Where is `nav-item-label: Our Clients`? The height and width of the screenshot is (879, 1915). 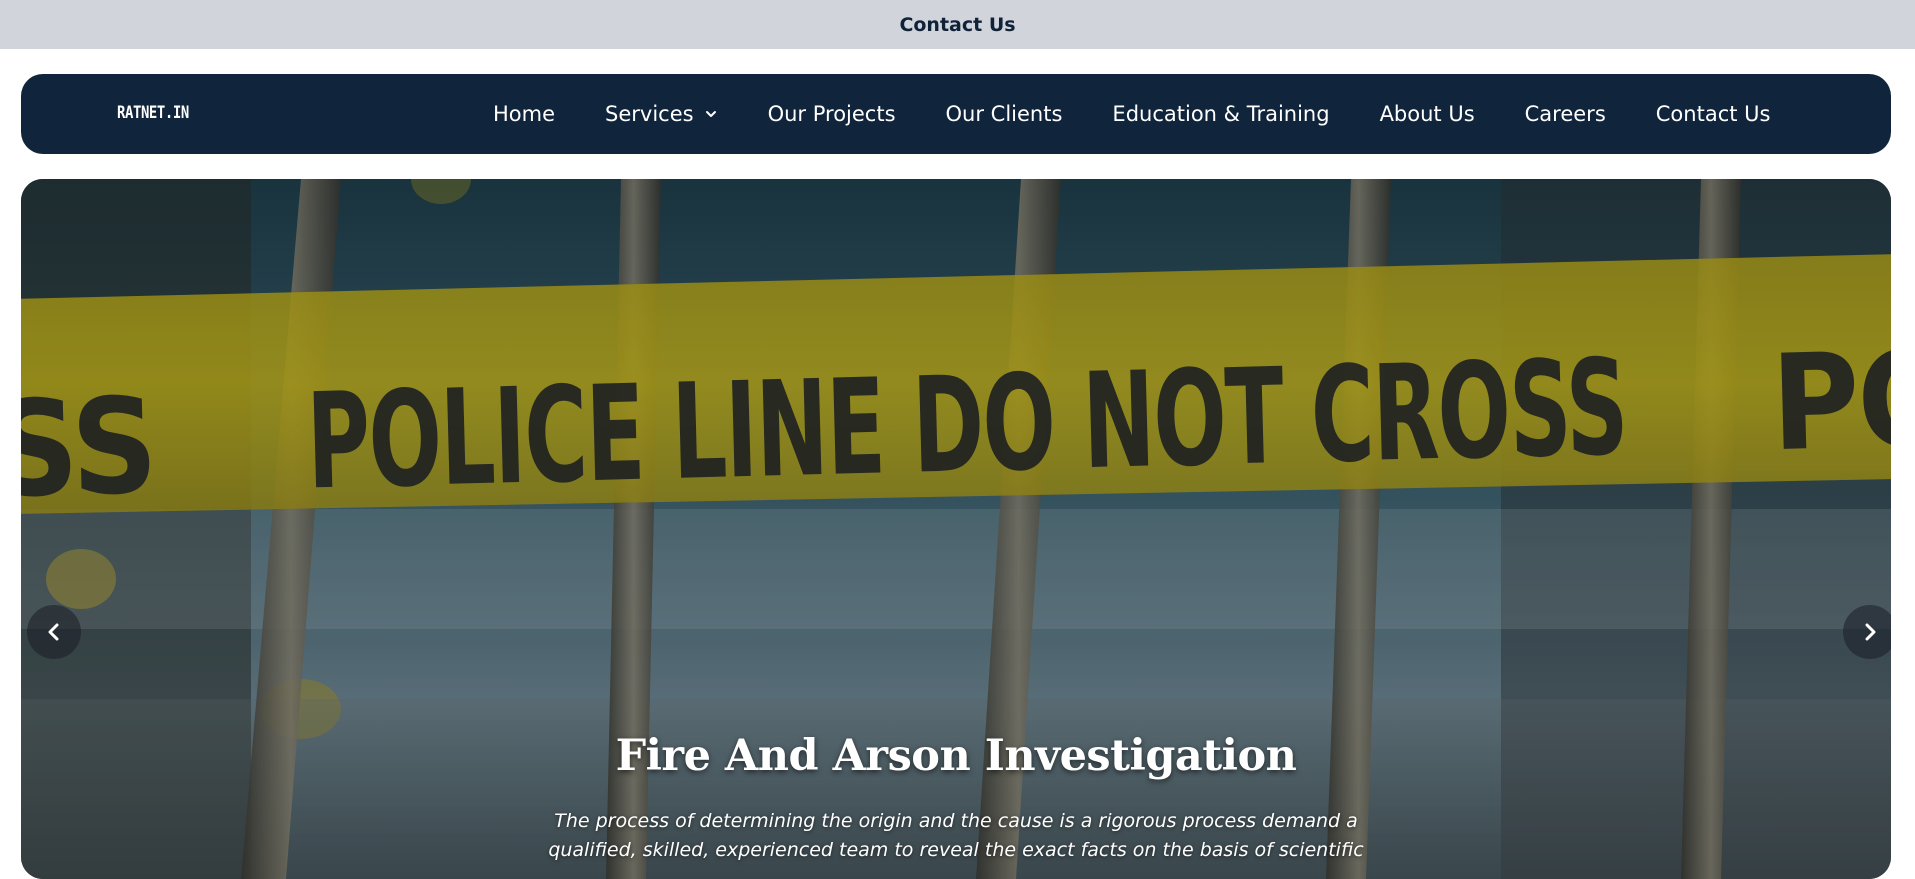
nav-item-label: Our Clients is located at coordinates (1004, 114).